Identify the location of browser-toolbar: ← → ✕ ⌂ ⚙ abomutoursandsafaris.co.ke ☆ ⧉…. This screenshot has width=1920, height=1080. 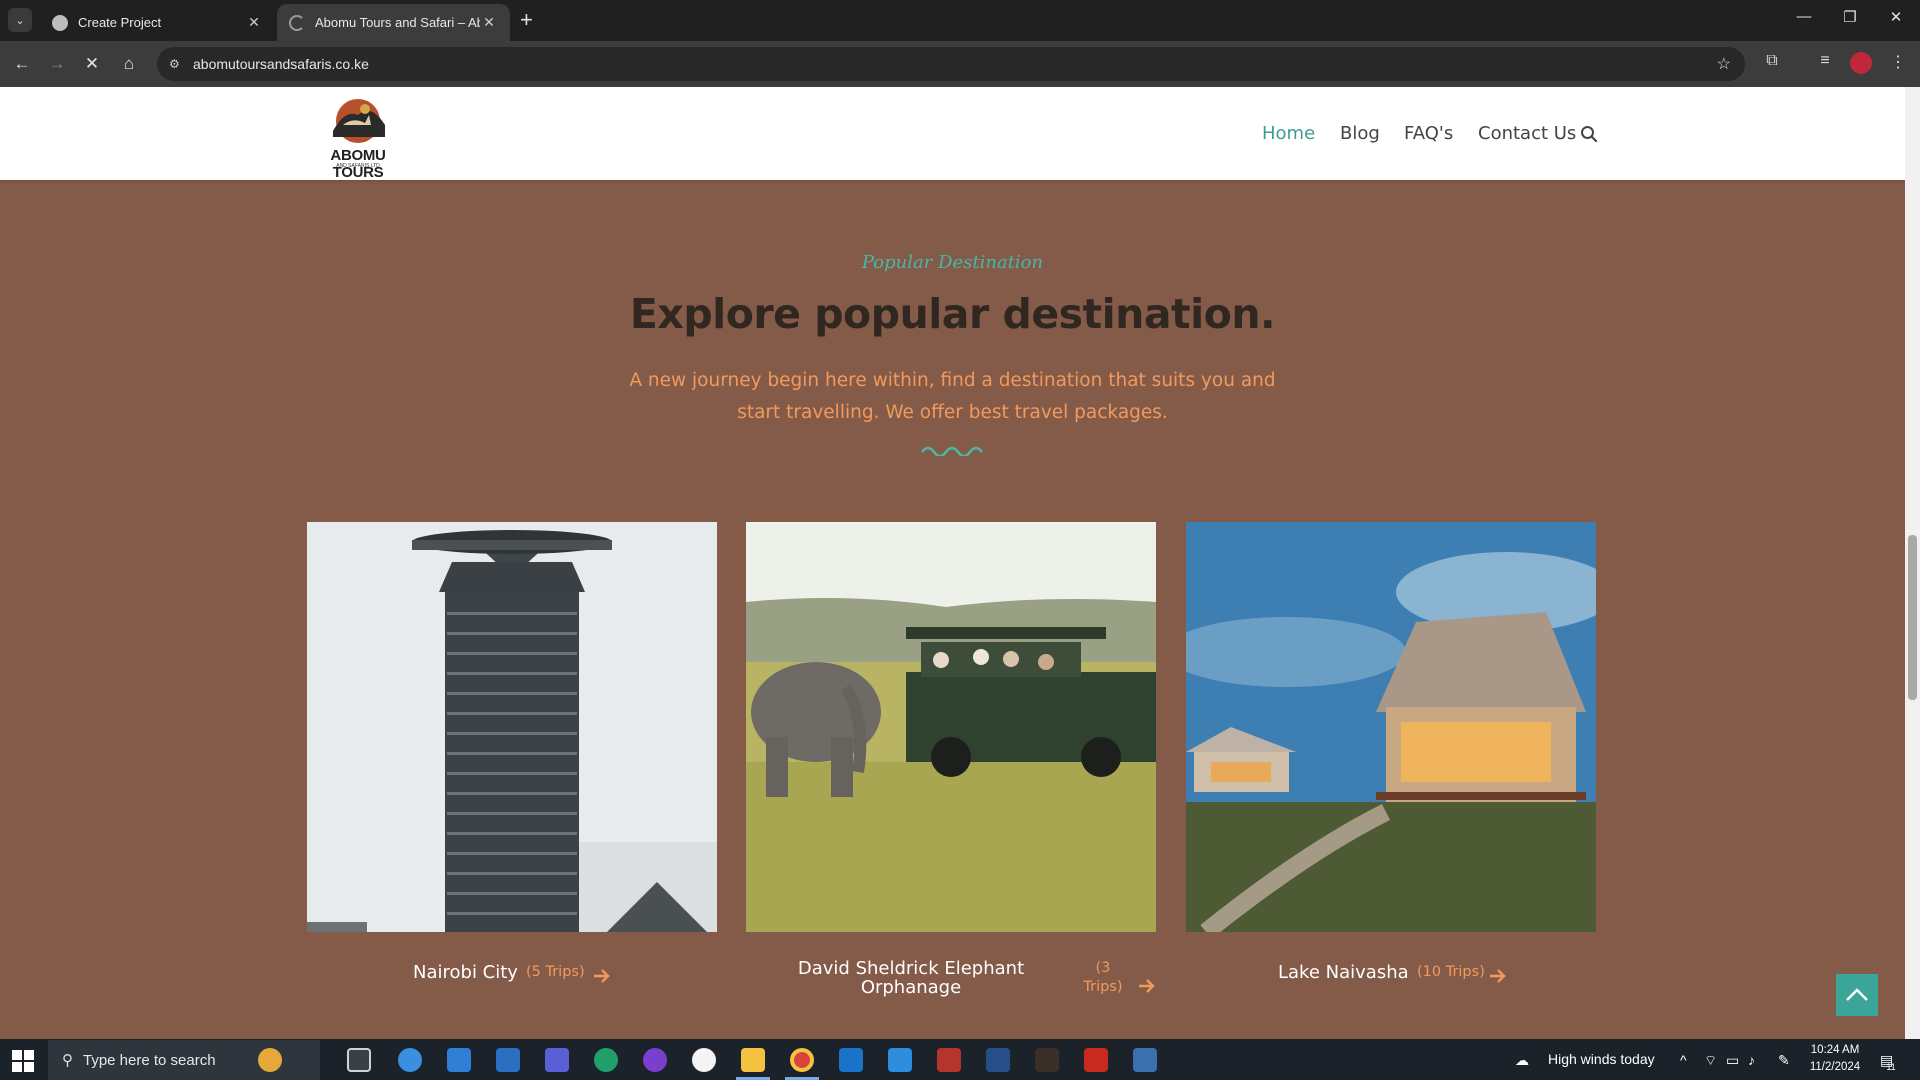
(960, 64).